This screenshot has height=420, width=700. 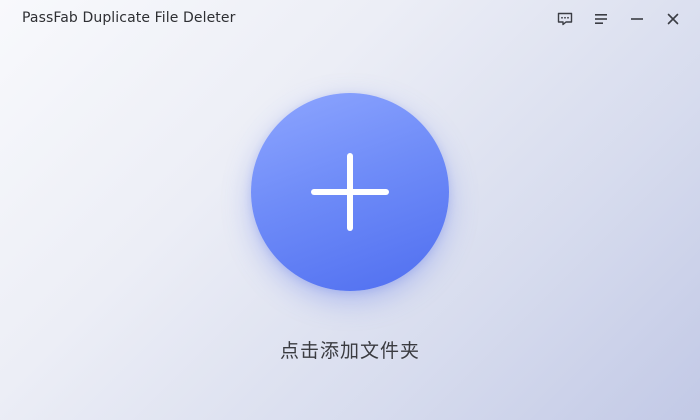 I want to click on close-button, so click(x=673, y=19).